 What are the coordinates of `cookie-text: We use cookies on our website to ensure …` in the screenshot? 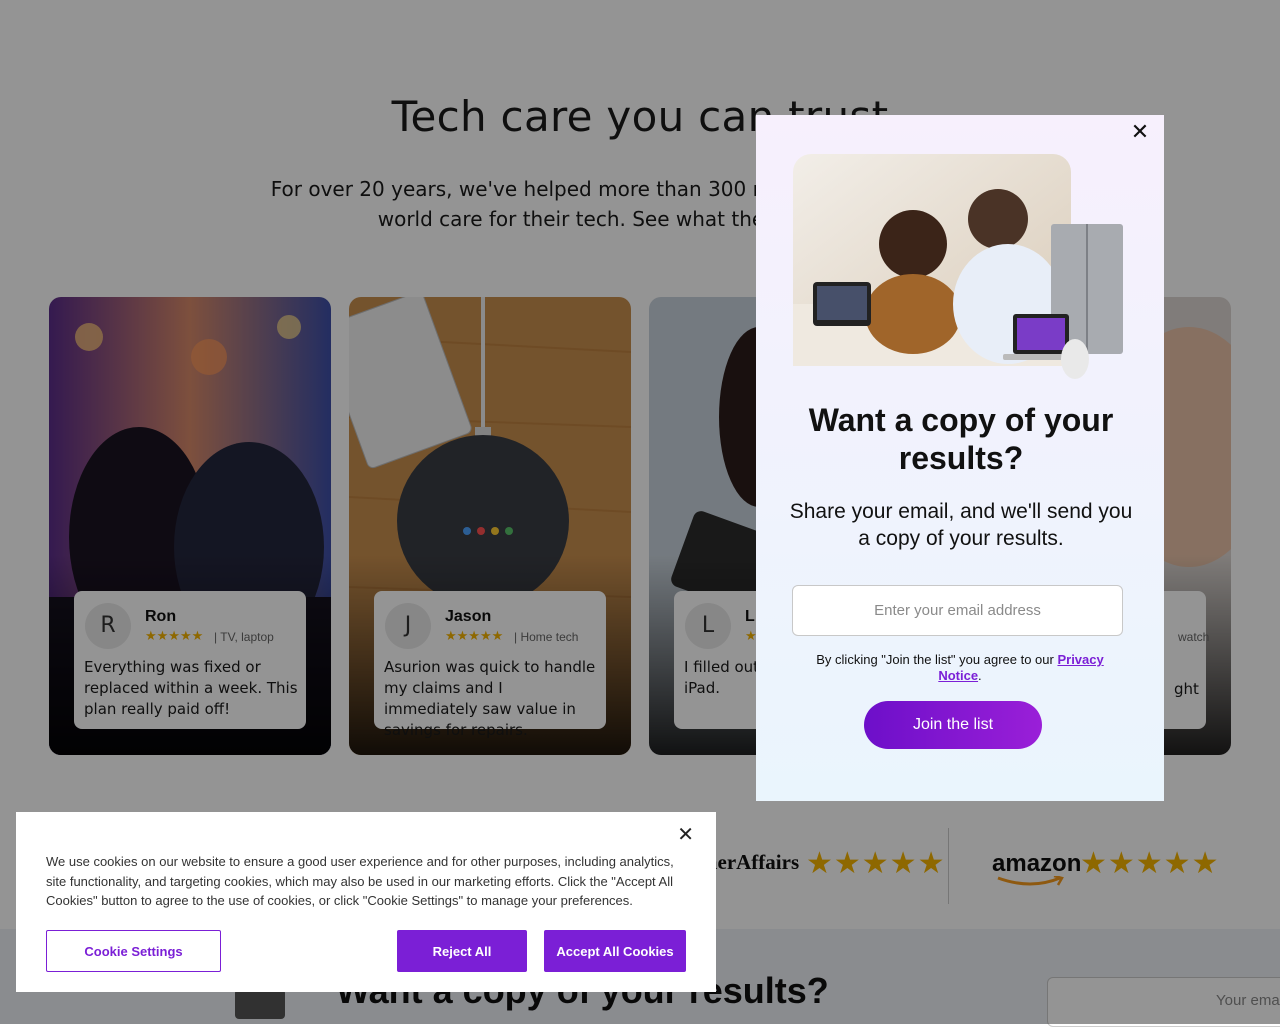 It's located at (360, 881).